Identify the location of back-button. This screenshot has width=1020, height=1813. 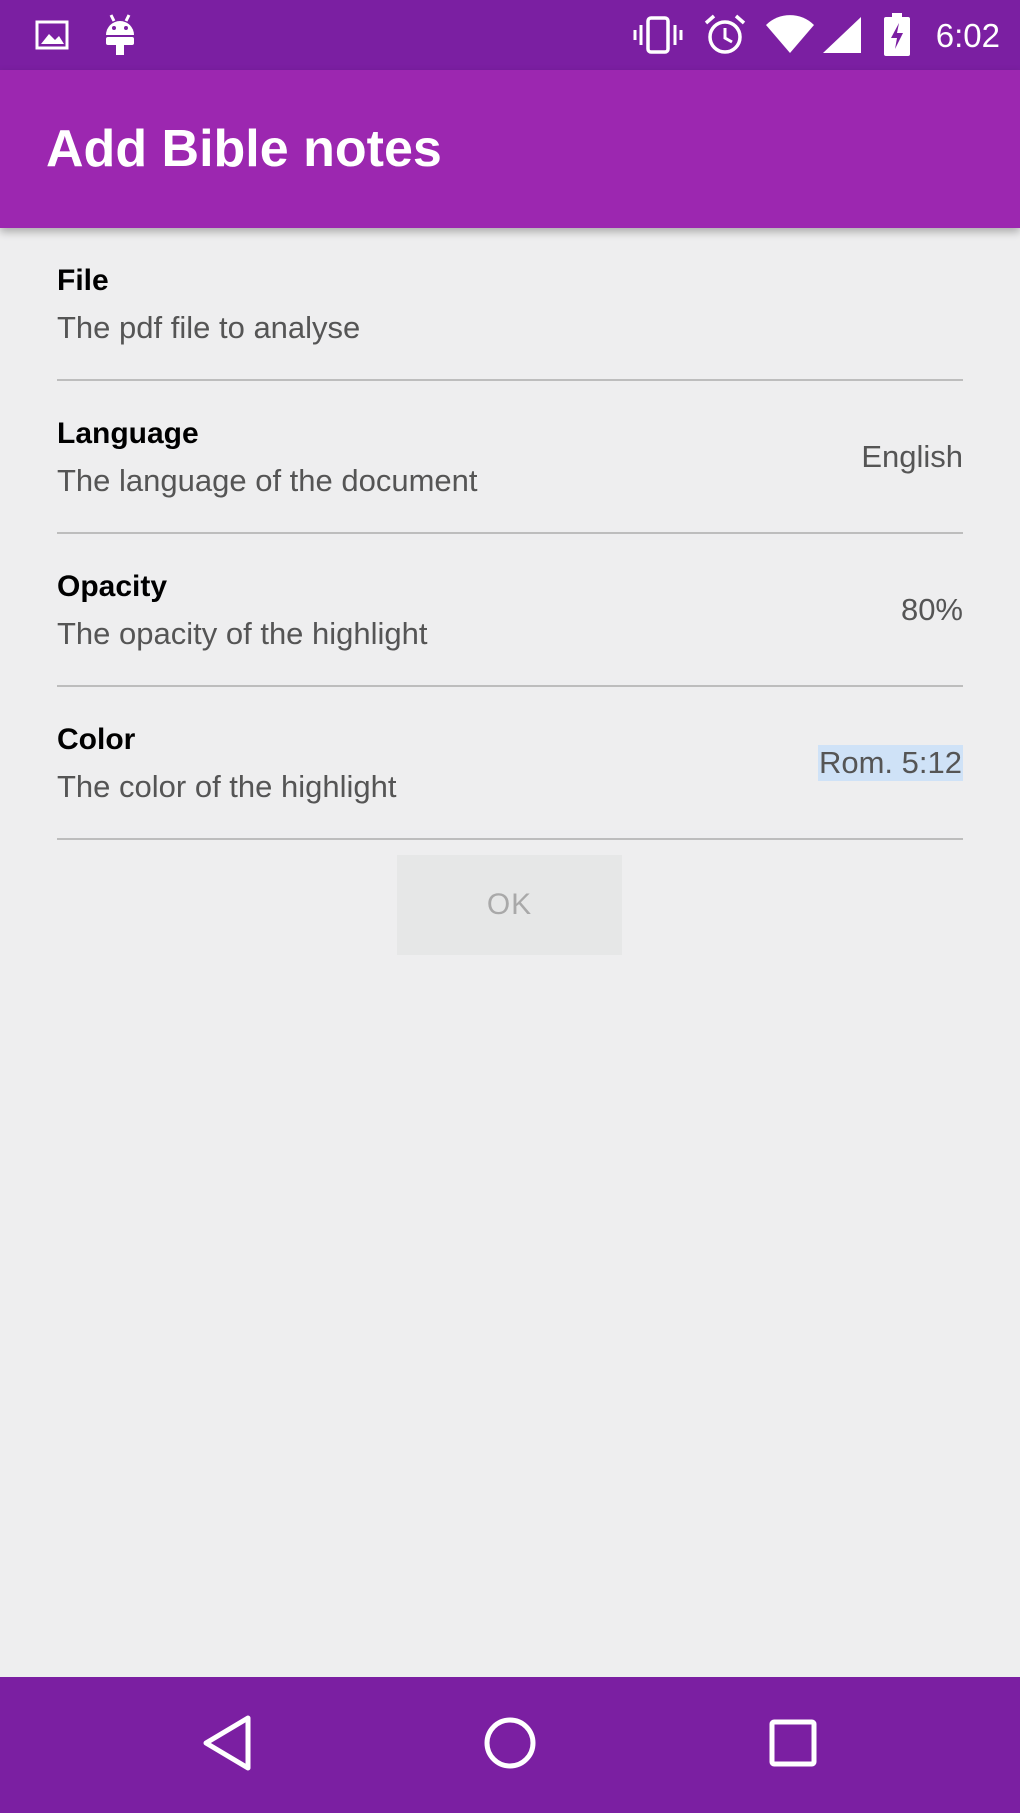
(227, 1745).